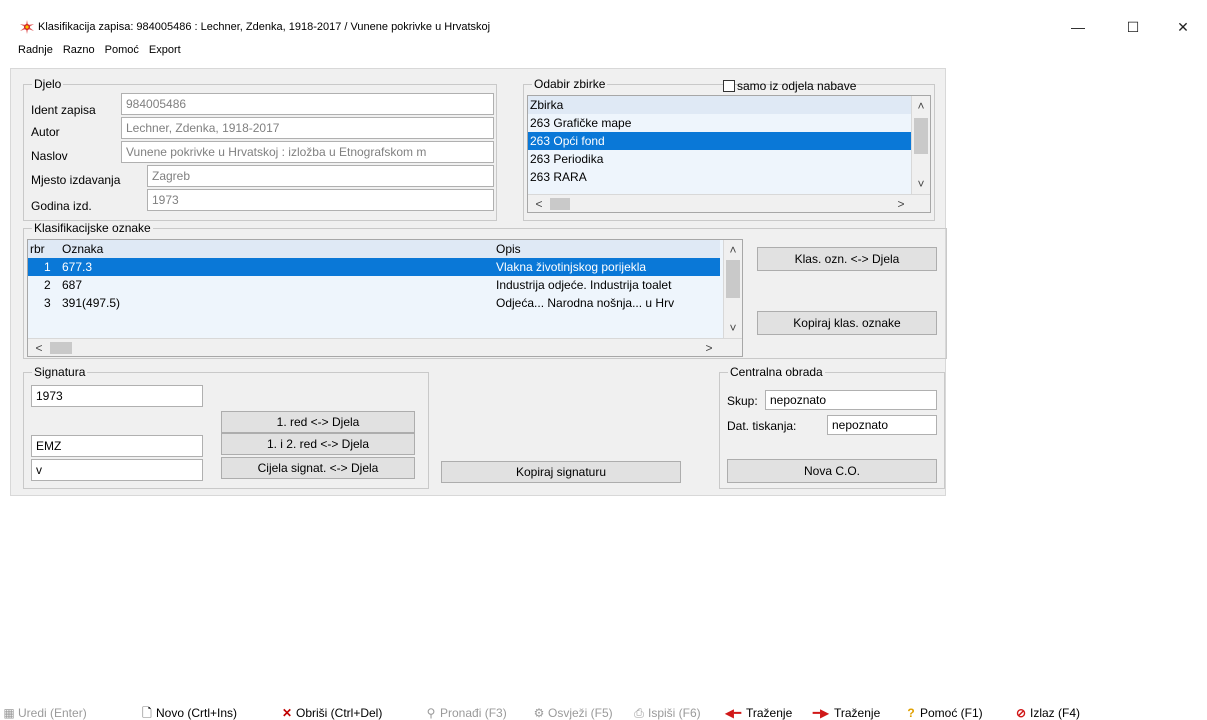 Image resolution: width=1207 pixels, height=720 pixels. I want to click on klasifikacija-hscroll: < >, so click(385, 347).